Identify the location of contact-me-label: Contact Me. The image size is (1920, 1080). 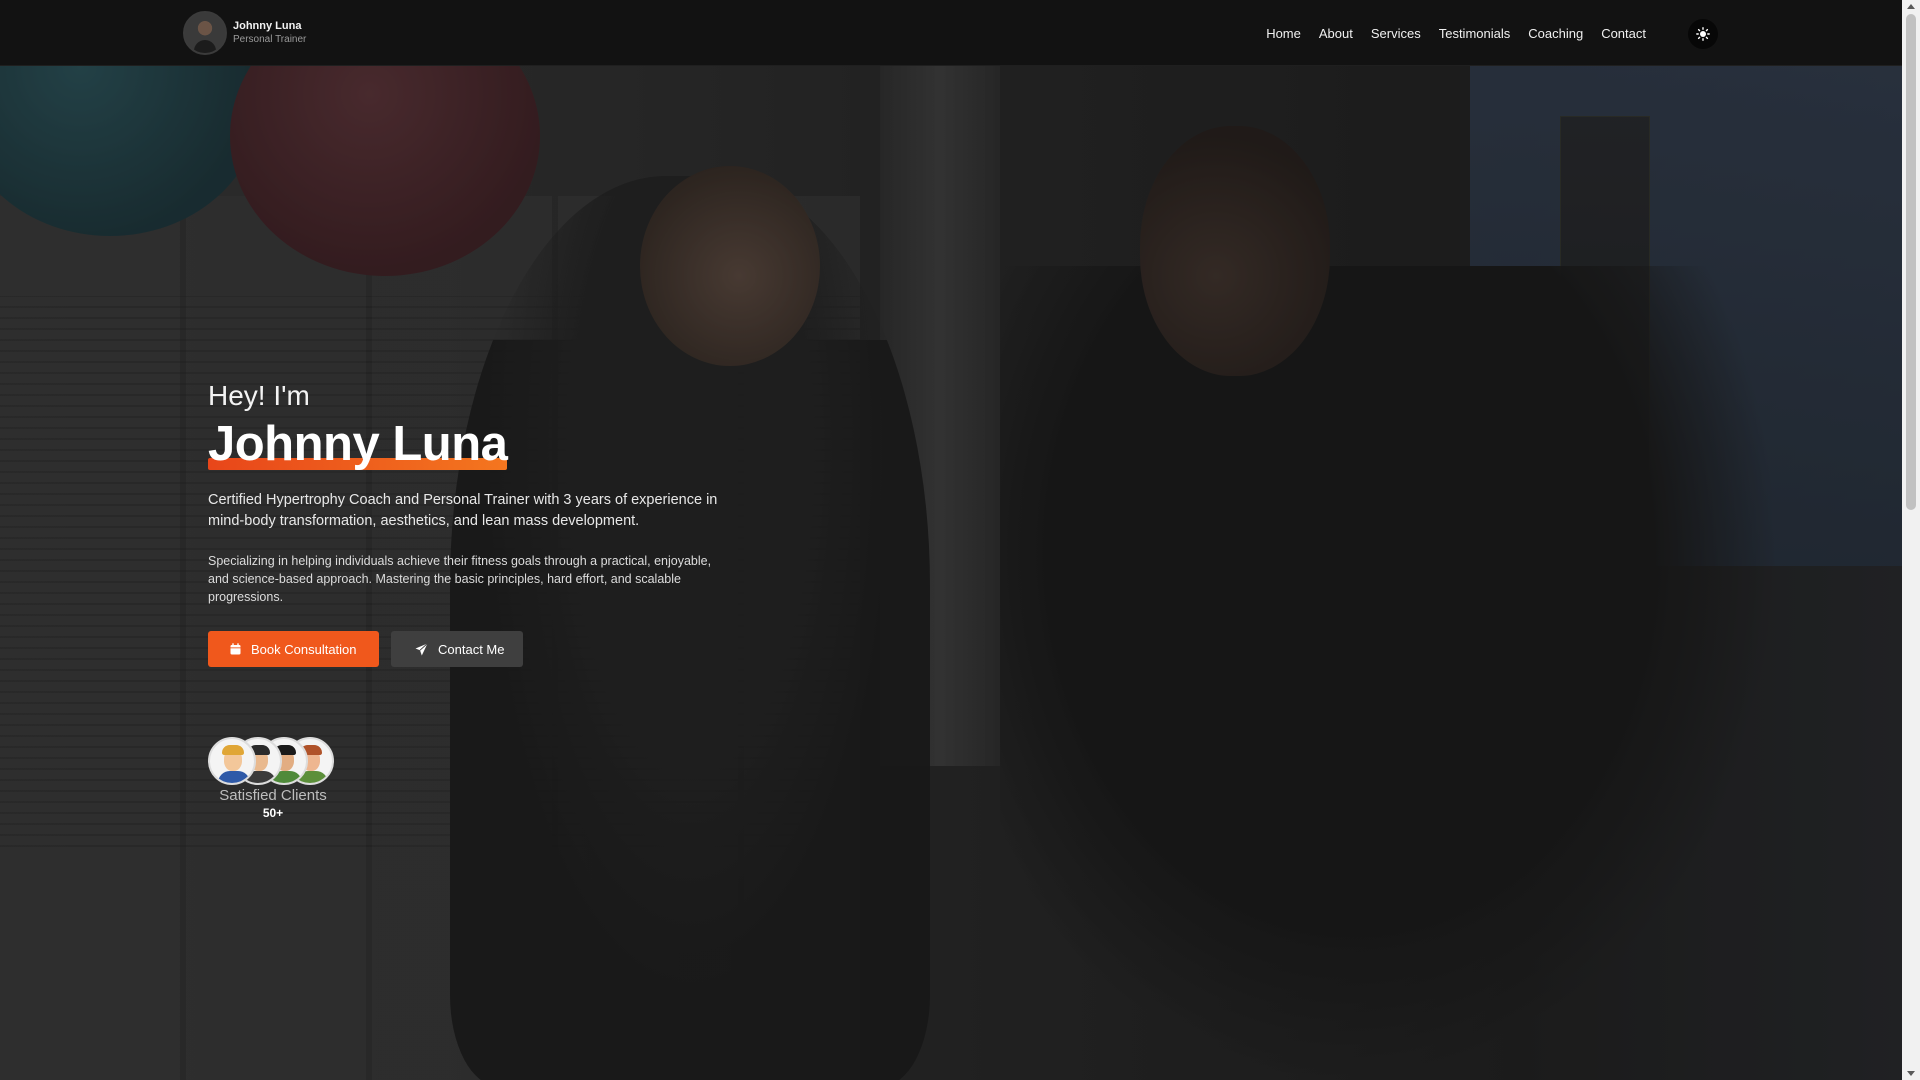
(471, 649).